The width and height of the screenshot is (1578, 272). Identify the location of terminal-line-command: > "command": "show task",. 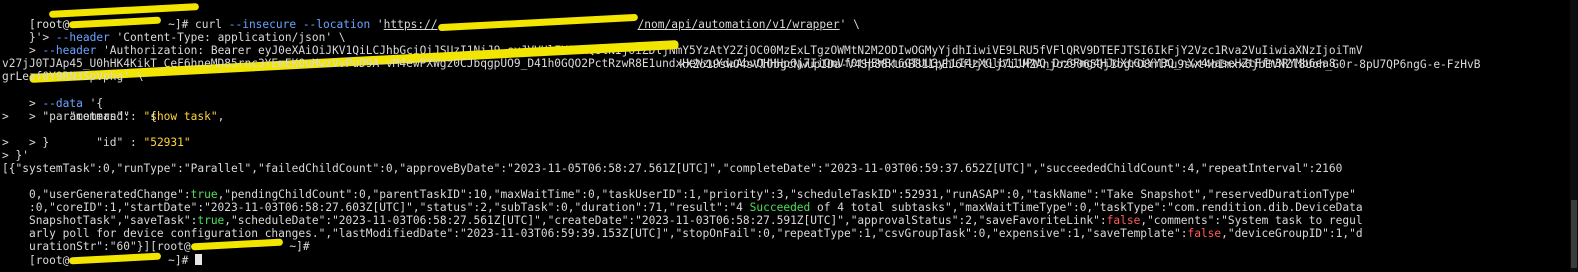
(126, 116).